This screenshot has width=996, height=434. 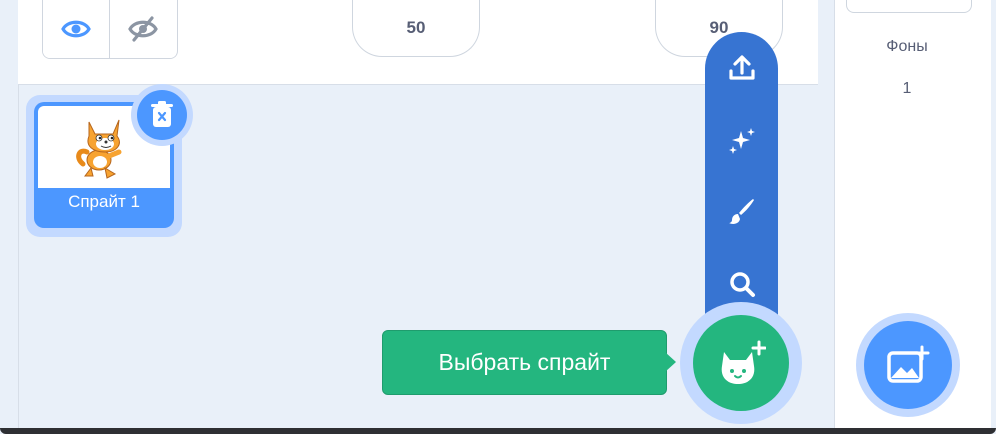 What do you see at coordinates (99, 149) in the screenshot?
I see `cat-sprite-icon` at bounding box center [99, 149].